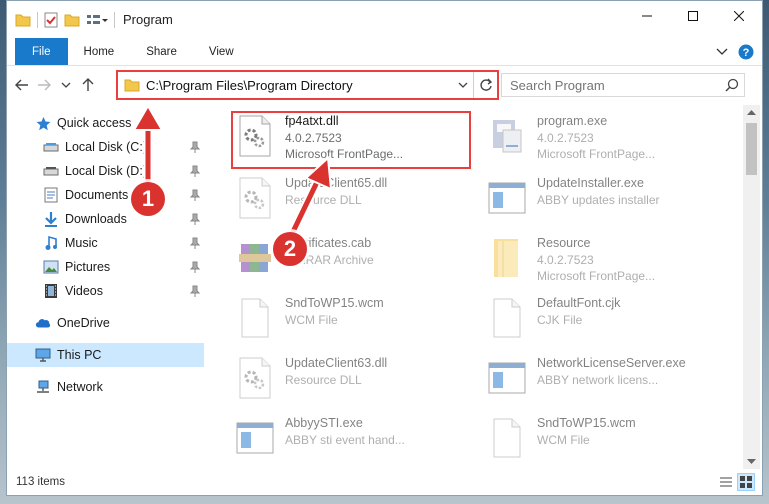 The image size is (769, 504). I want to click on callout-badge-1: 1, so click(148, 199).